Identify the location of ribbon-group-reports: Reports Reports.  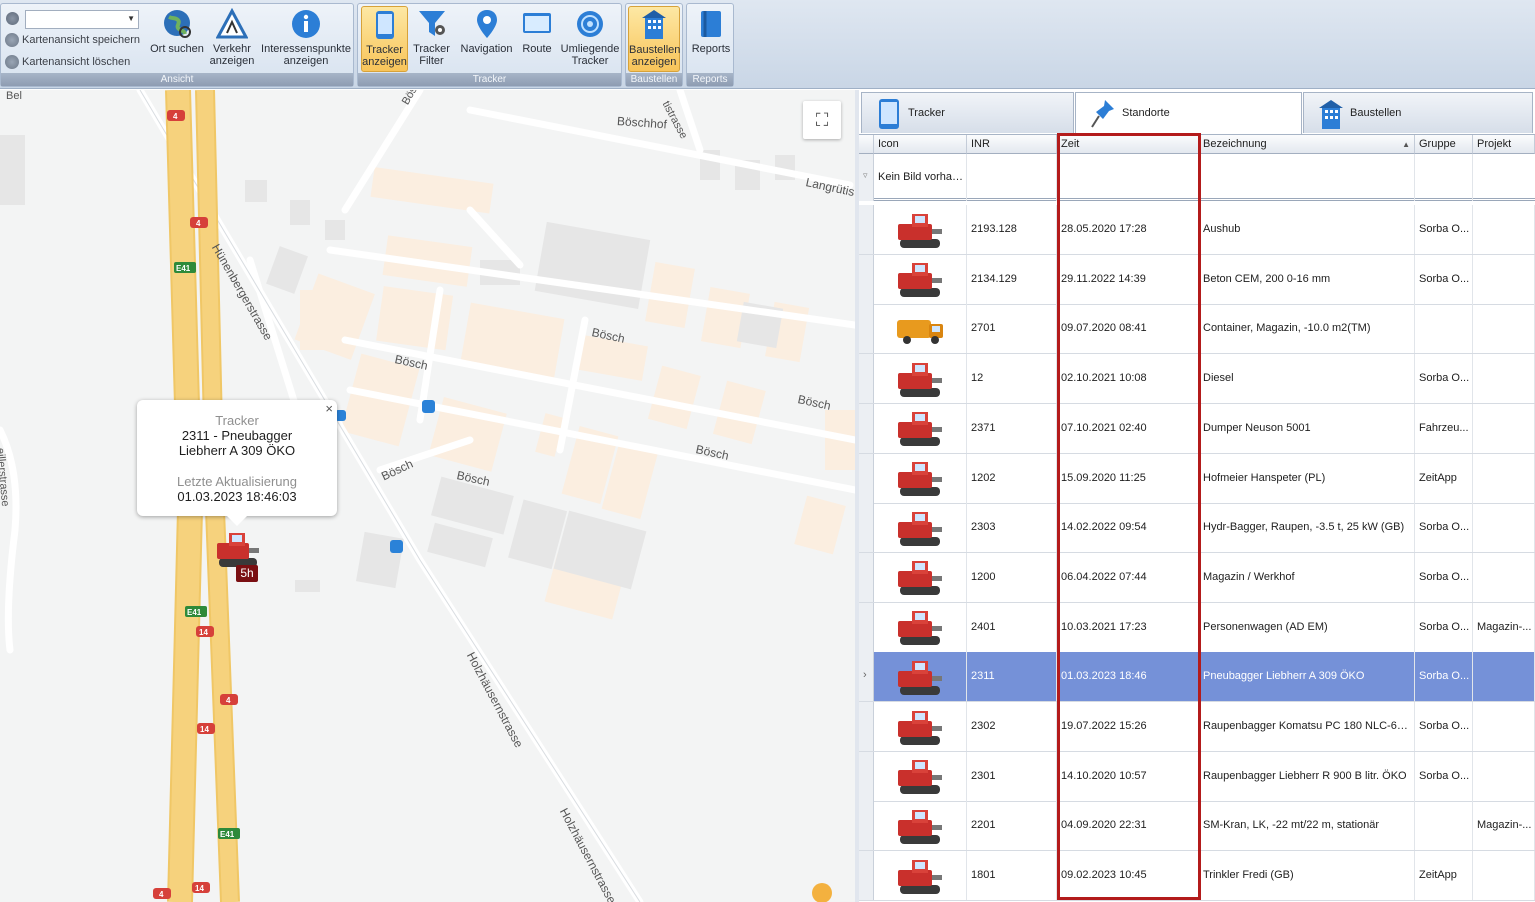
(710, 45).